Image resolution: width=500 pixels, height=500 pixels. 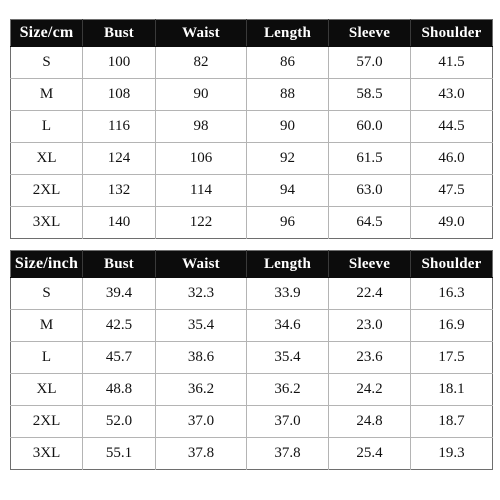 I want to click on cell-shoulder: 41.5, so click(x=451, y=62).